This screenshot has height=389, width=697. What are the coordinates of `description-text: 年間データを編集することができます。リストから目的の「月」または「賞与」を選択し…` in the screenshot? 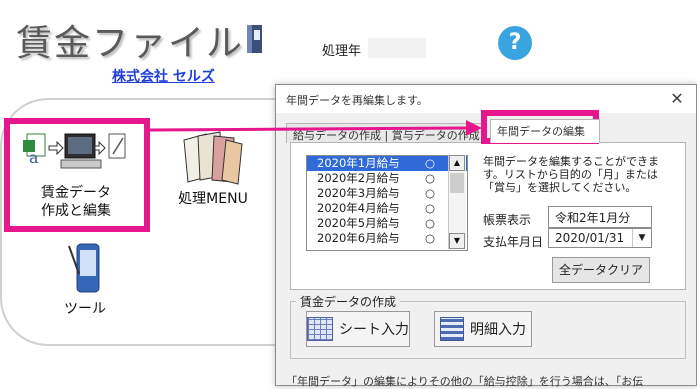 It's located at (571, 174).